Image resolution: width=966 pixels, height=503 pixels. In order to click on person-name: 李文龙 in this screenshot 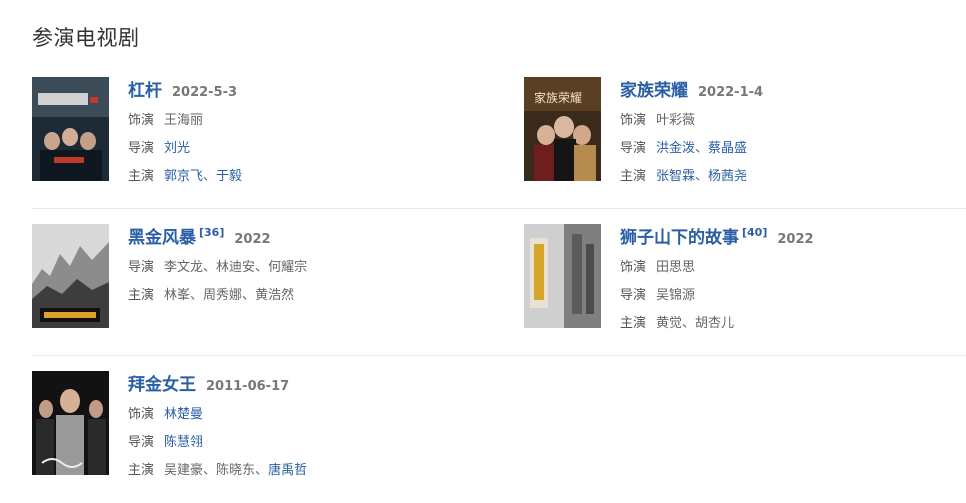, I will do `click(184, 267)`.